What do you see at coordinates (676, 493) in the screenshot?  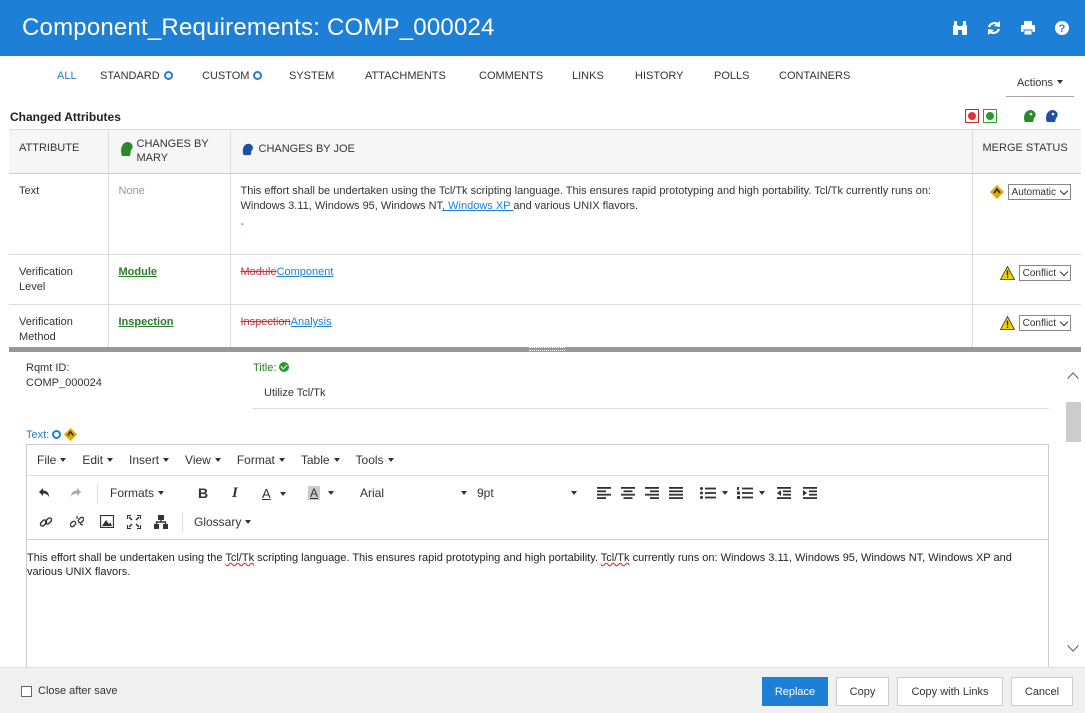 I see `align-justify-icon` at bounding box center [676, 493].